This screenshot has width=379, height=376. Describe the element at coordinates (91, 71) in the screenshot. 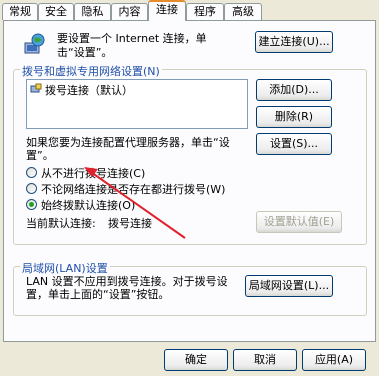

I see `dialup-group-title: 拨号和虚拟专用网络设置(N)` at that location.